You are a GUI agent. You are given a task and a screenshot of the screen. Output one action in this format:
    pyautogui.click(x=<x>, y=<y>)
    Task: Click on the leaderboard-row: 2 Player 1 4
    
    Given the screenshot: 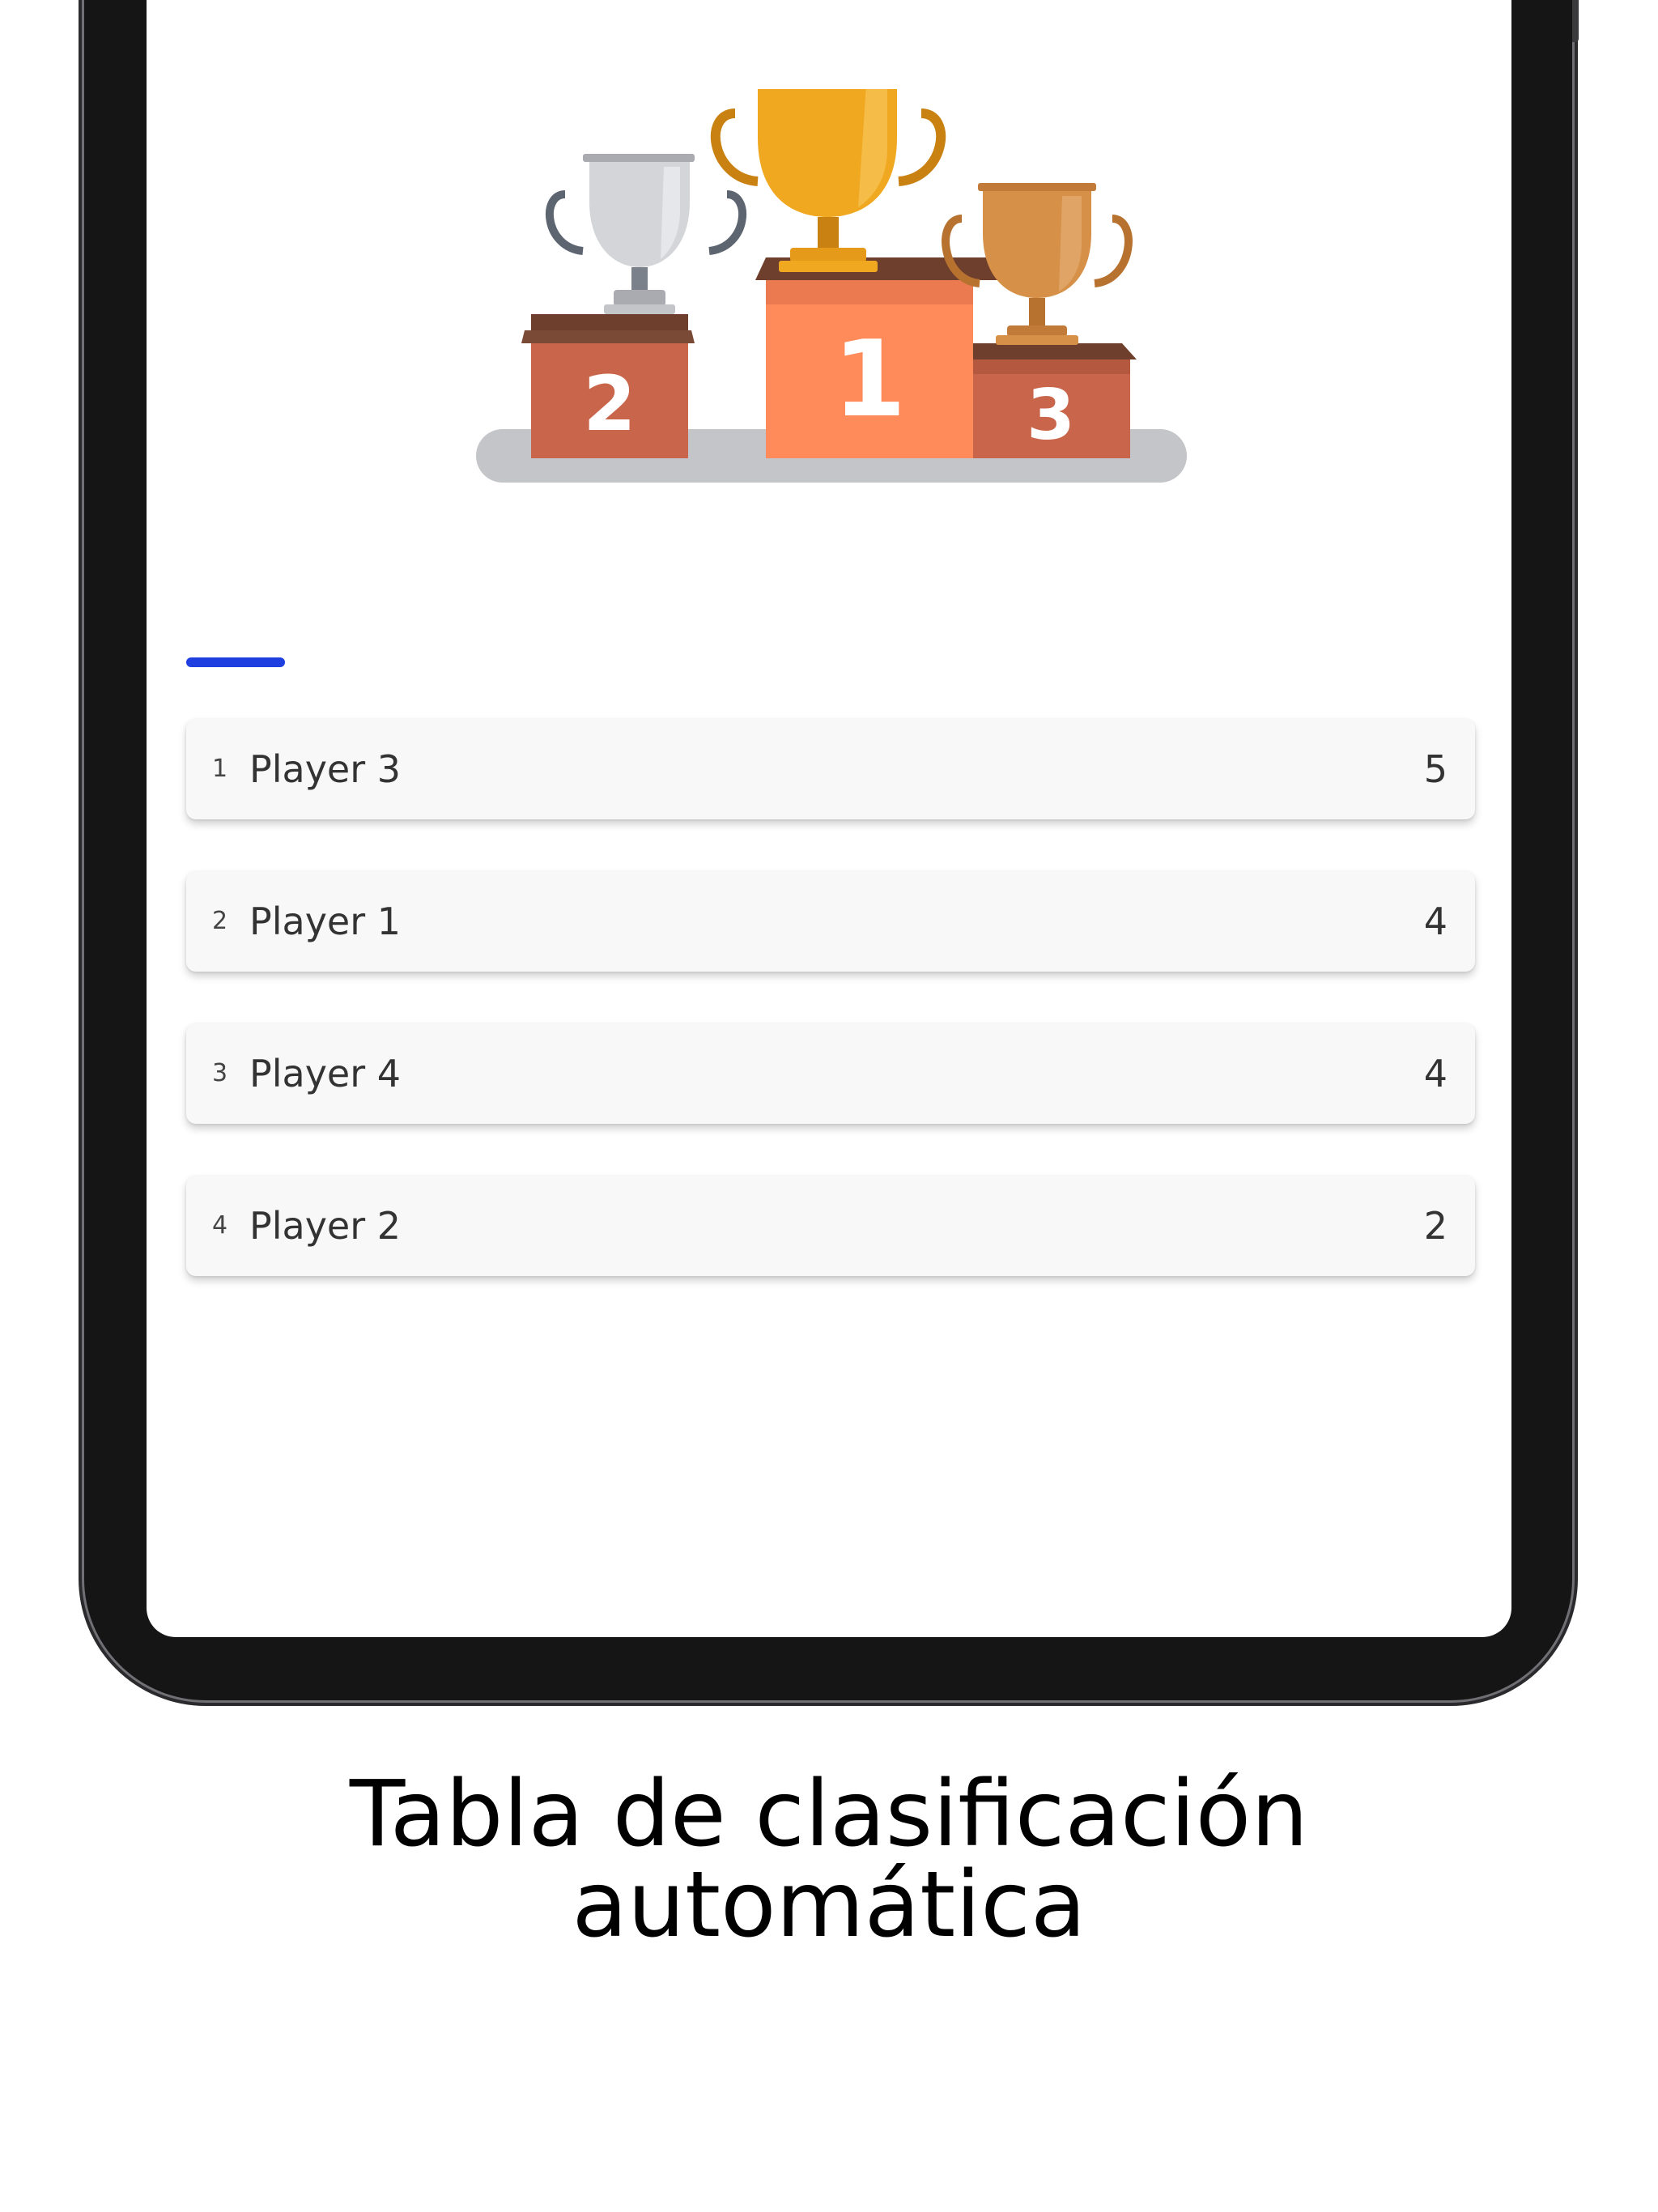 What is the action you would take?
    pyautogui.click(x=830, y=921)
    